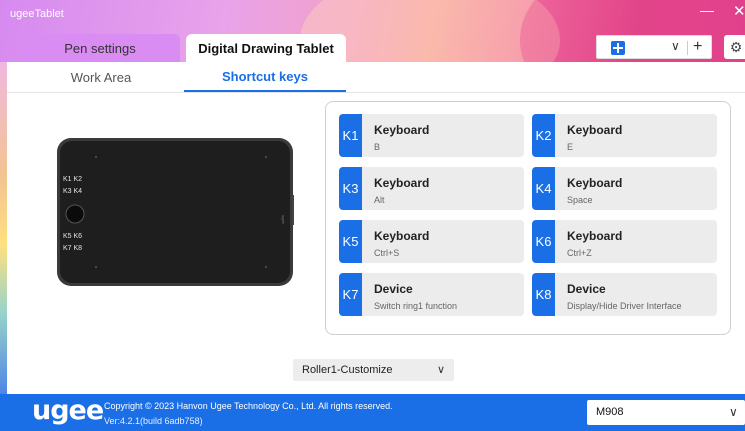  I want to click on key-value: Switch ring1 function, so click(416, 306).